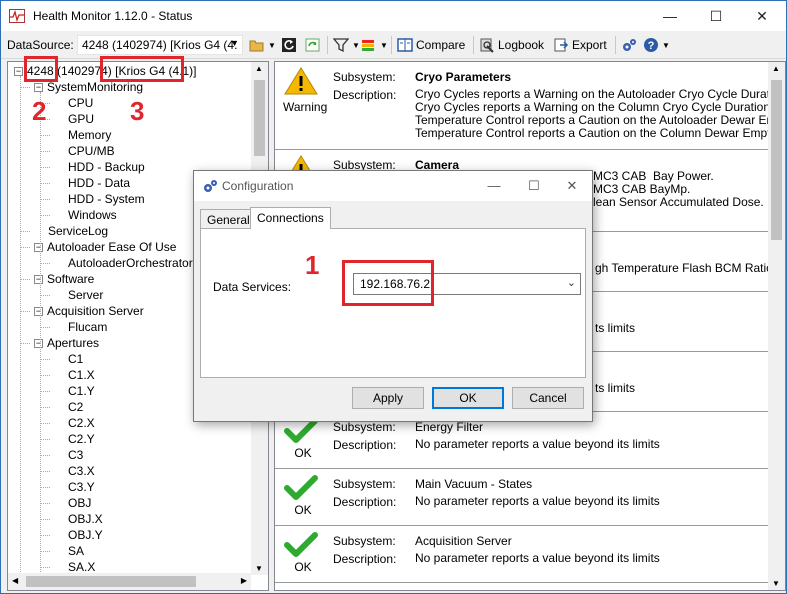  Describe the element at coordinates (776, 326) in the screenshot. I see `status-vertical-scrollbar: ▲ ▼` at that location.